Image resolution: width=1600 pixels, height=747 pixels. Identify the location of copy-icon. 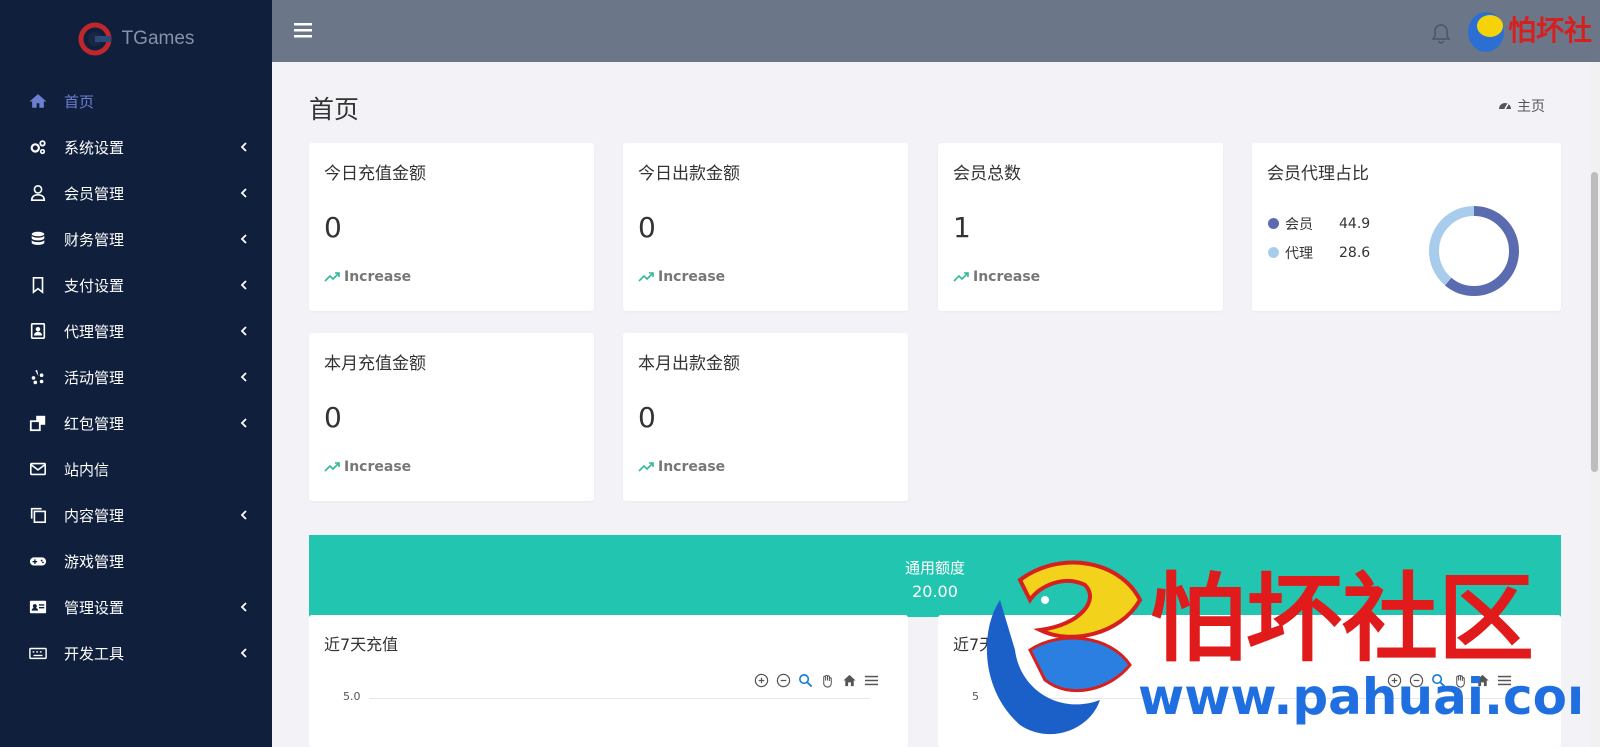
(38, 515).